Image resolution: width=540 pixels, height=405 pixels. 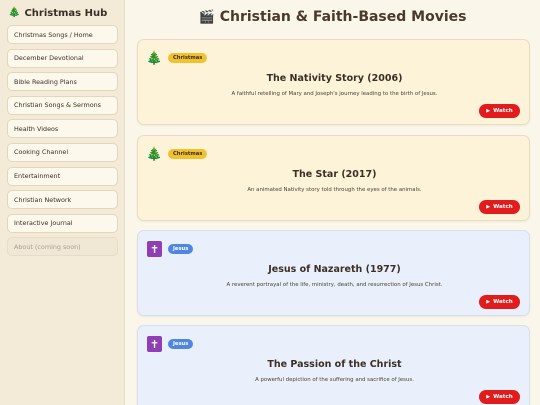 I want to click on sidebar-item-cooking-channel: Cooking Channel, so click(x=62, y=152).